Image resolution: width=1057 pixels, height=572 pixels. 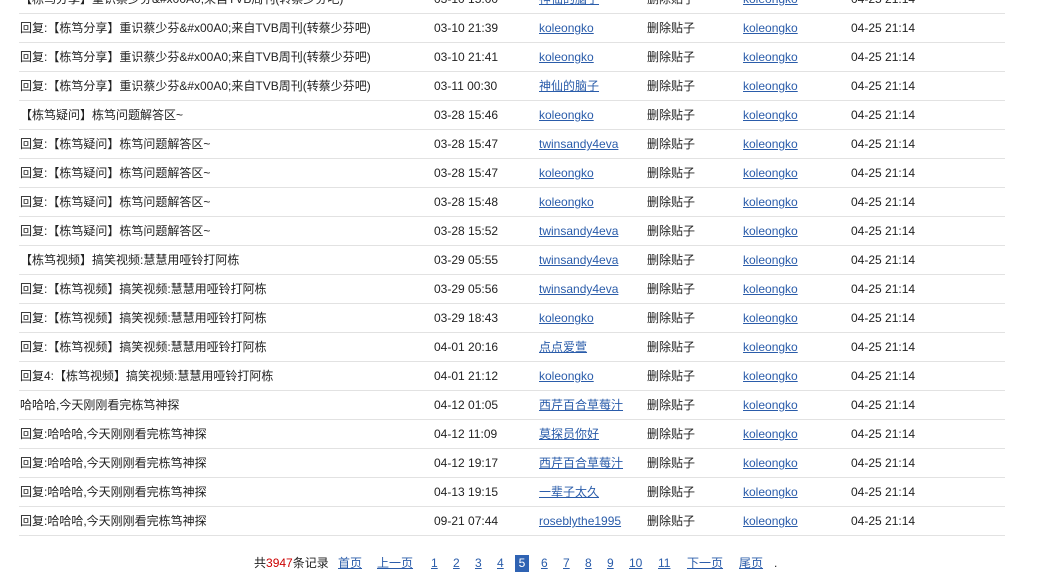 I want to click on page-link-4: 4, so click(x=500, y=563).